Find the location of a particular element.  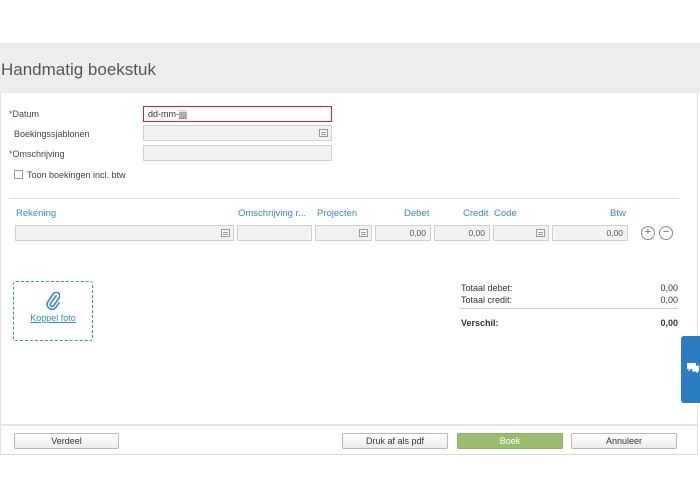

remove-row-button: − is located at coordinates (666, 233).